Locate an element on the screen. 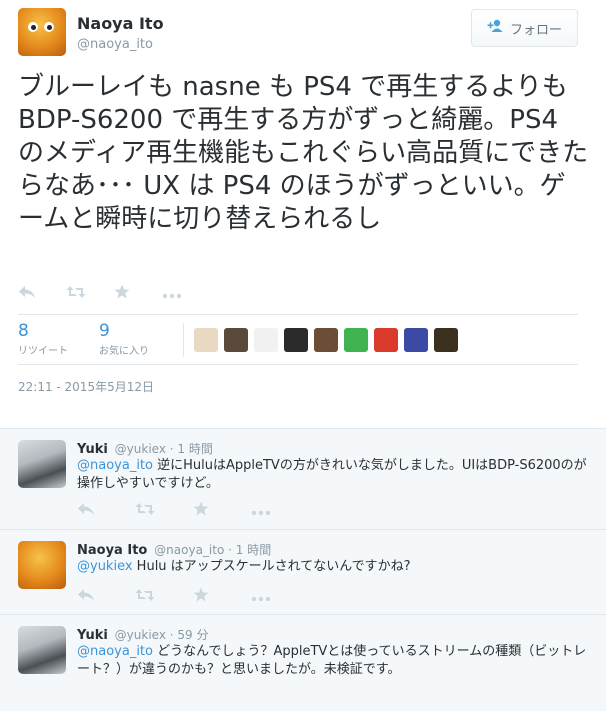 Image resolution: width=606 pixels, height=711 pixels. retweet-count: 8 is located at coordinates (23, 331).